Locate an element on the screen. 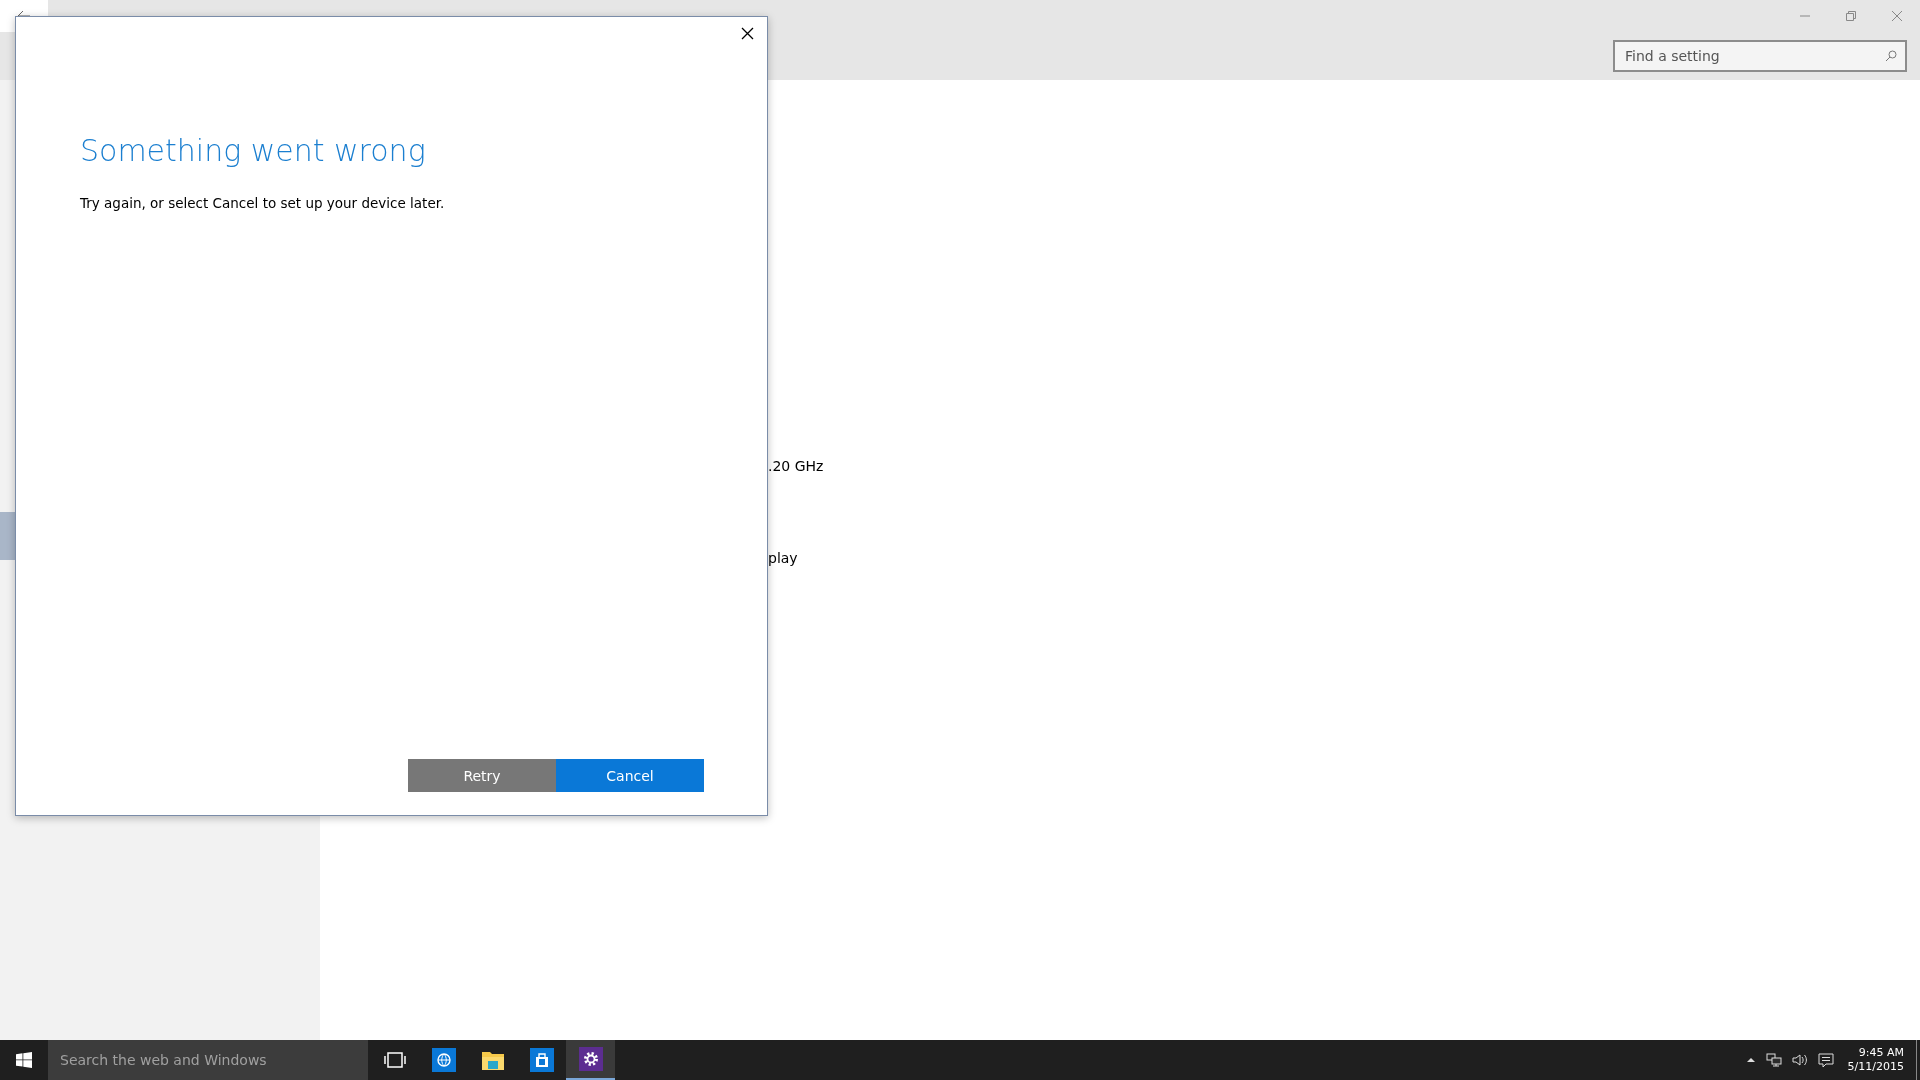 The height and width of the screenshot is (1080, 1920). time-text: 9:45 AM is located at coordinates (1881, 1053).